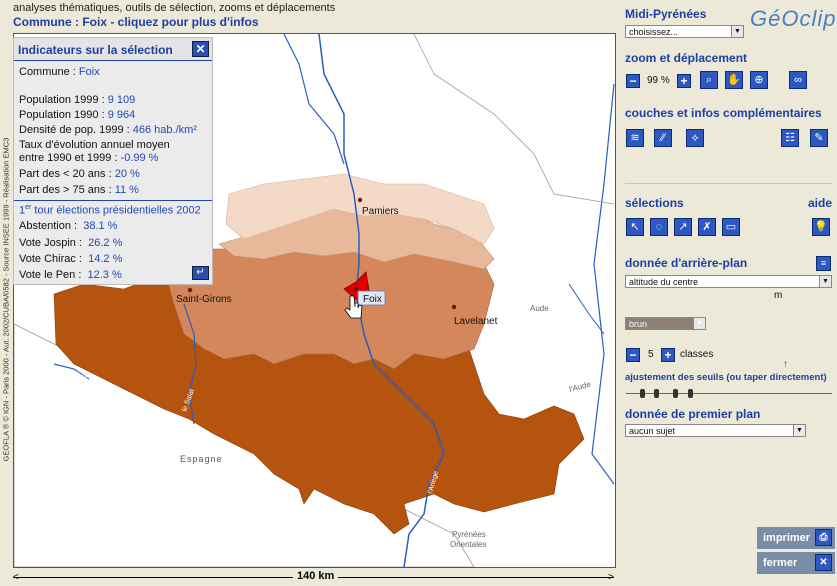 This screenshot has width=837, height=586. Describe the element at coordinates (108, 130) in the screenshot. I see `density-row: Densité de pop. 1999 : 466 hab./km²` at that location.